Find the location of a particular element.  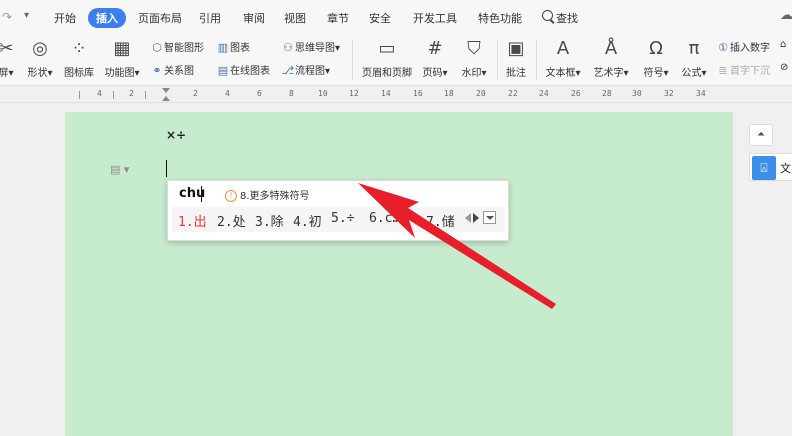

annotation-arrow-shape is located at coordinates (457, 246).